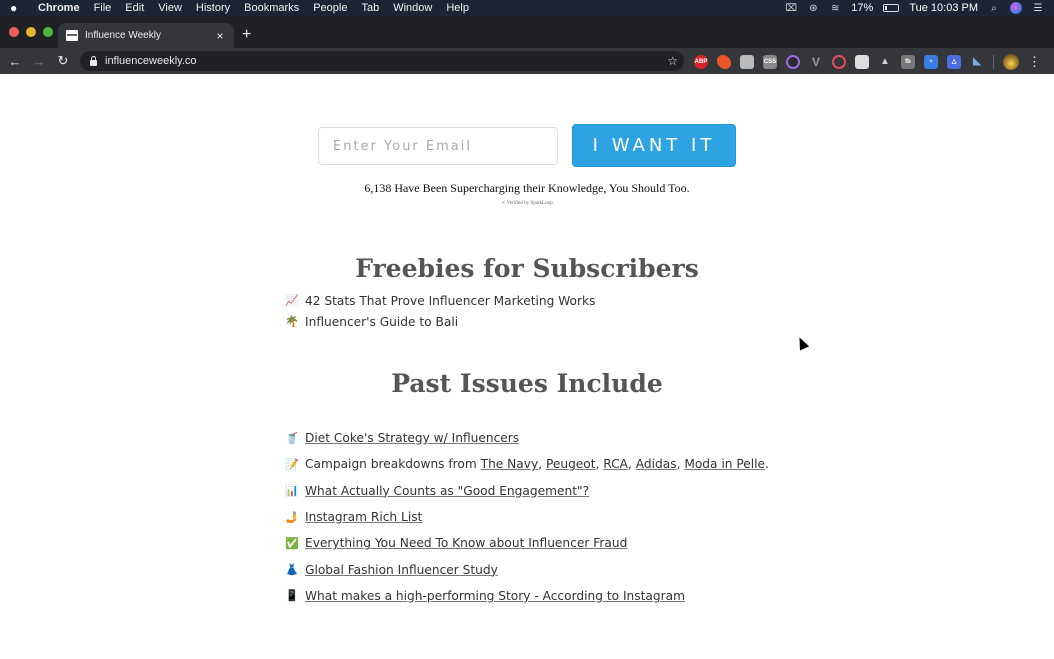  Describe the element at coordinates (862, 62) in the screenshot. I see `square-extension-icon` at that location.